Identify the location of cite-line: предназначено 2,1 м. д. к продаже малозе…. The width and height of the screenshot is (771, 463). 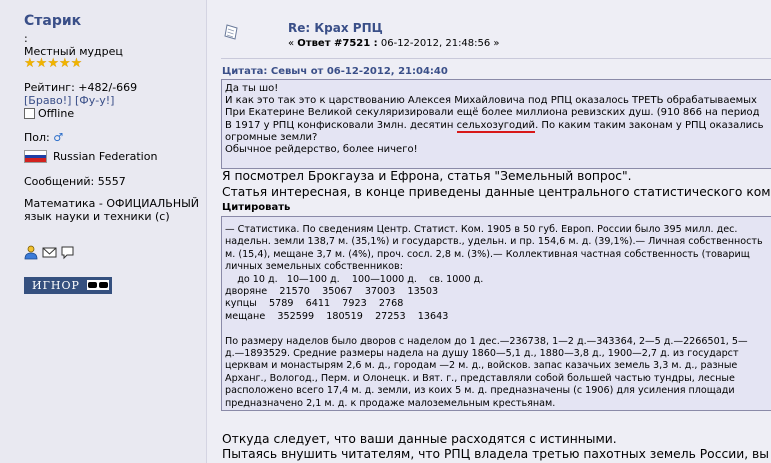
(390, 403).